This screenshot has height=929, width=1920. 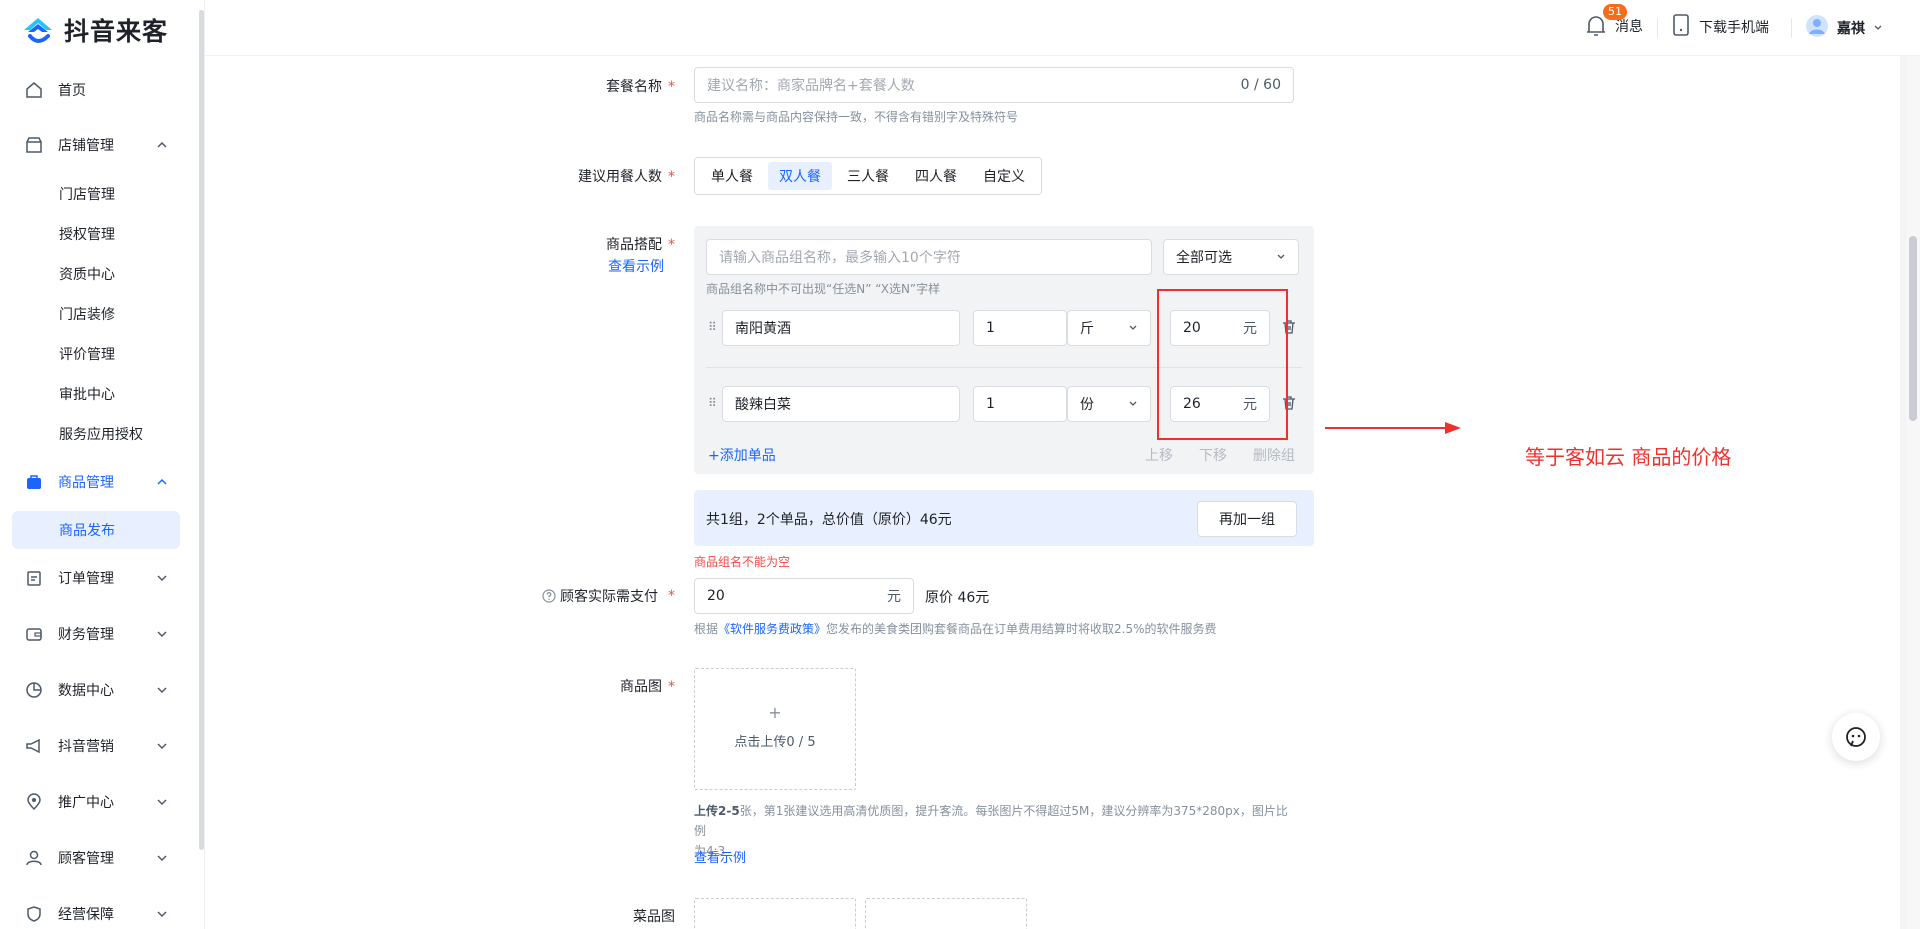 What do you see at coordinates (96, 274) in the screenshot?
I see `sidebar-subitem-qualification: 资质中心` at bounding box center [96, 274].